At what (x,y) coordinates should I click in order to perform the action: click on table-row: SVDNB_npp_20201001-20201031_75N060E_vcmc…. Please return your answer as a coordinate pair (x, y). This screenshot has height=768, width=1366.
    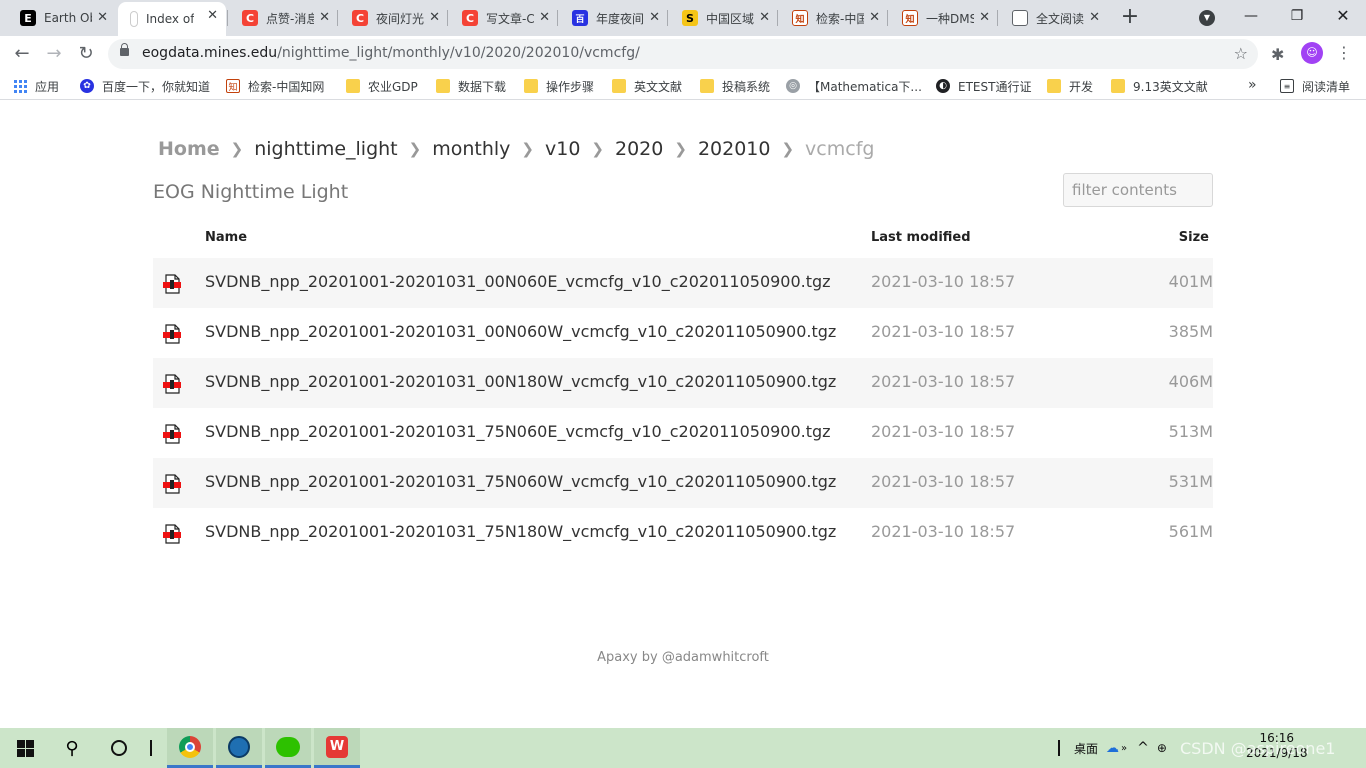
    Looking at the image, I should click on (683, 433).